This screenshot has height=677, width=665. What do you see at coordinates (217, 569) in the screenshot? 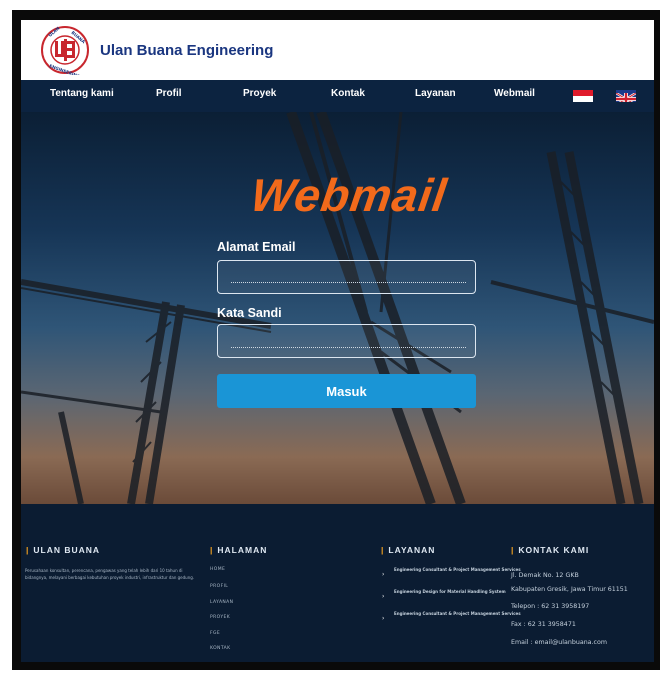
I see `footer-link-home: HOME` at bounding box center [217, 569].